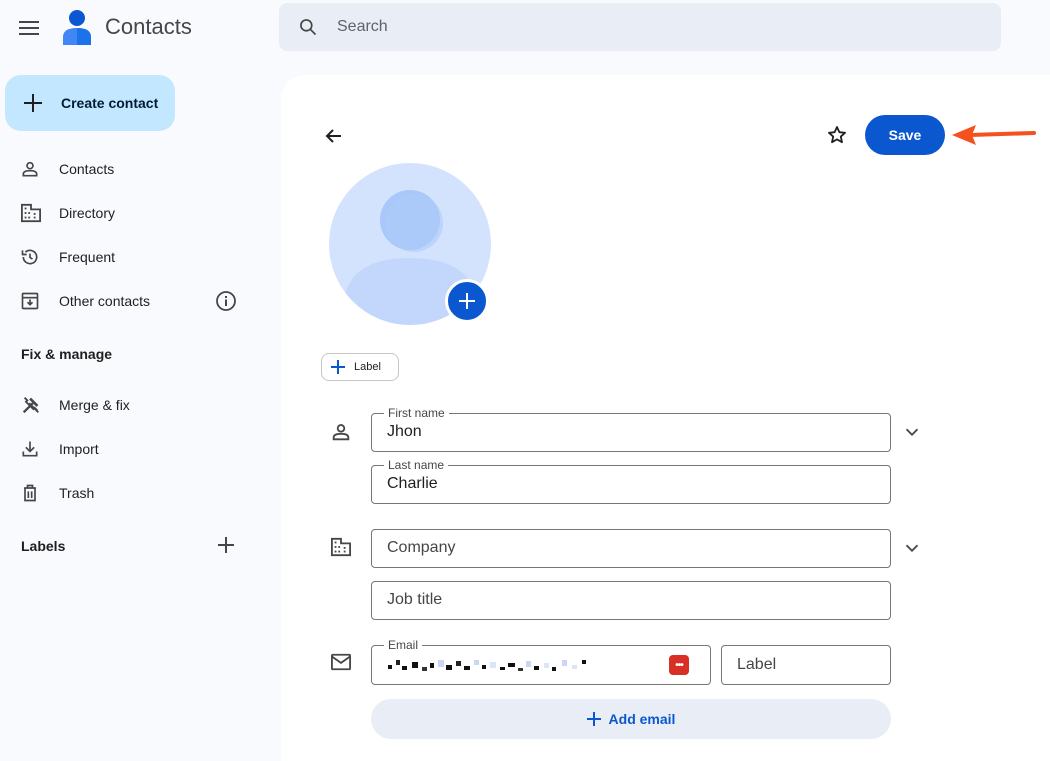  What do you see at coordinates (226, 303) in the screenshot?
I see `info-icon` at bounding box center [226, 303].